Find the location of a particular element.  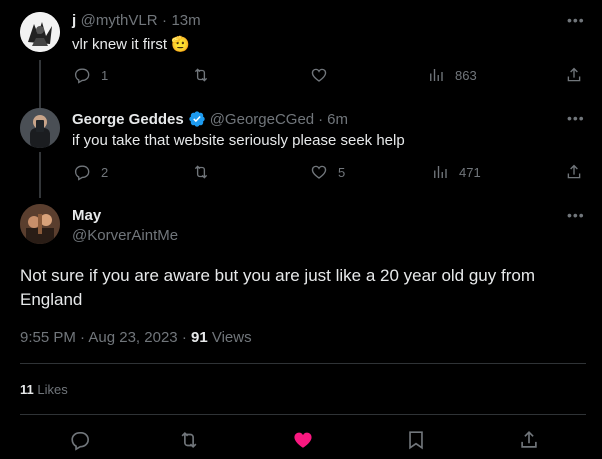

views-button: 863 is located at coordinates (452, 75).